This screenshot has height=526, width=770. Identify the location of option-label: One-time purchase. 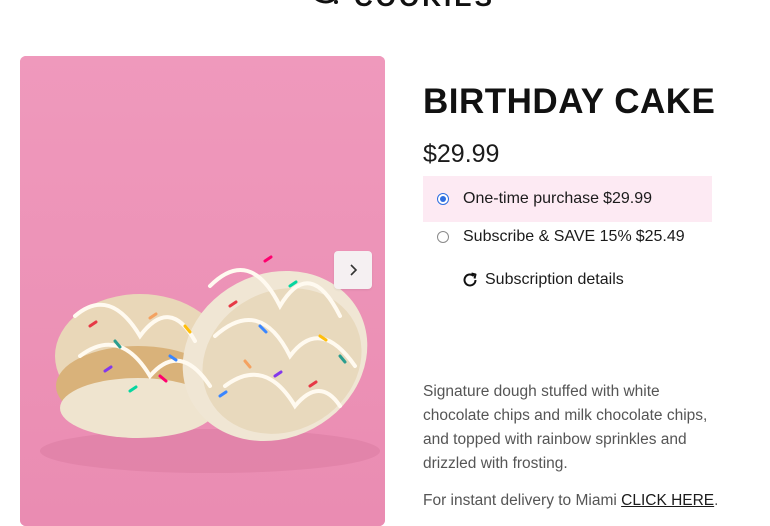
(531, 198).